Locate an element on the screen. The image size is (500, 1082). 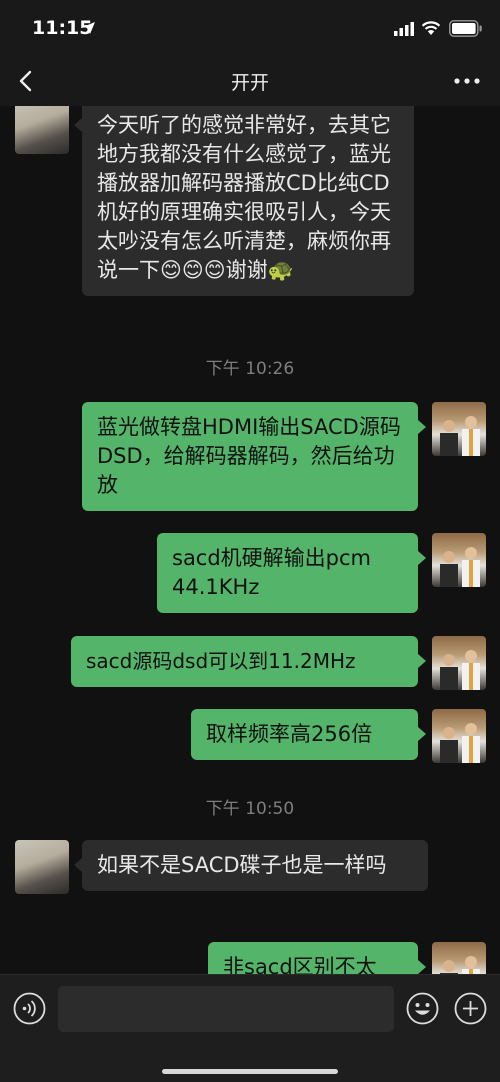
timestamp: 下午 10:50 is located at coordinates (250, 809).